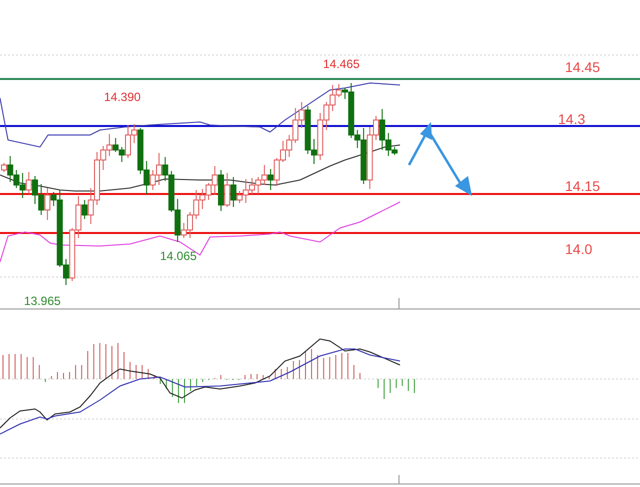 The image size is (640, 487). I want to click on level-label: 14.3, so click(572, 119).